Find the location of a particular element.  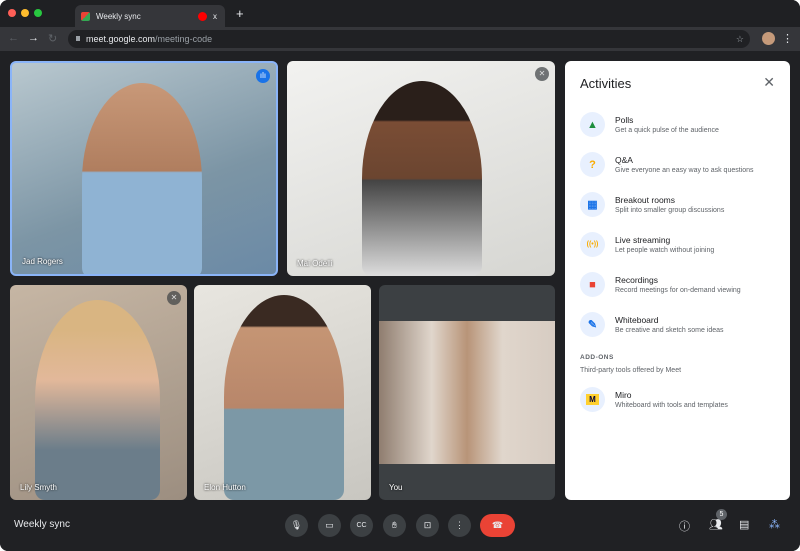

lock-icon is located at coordinates (78, 38).